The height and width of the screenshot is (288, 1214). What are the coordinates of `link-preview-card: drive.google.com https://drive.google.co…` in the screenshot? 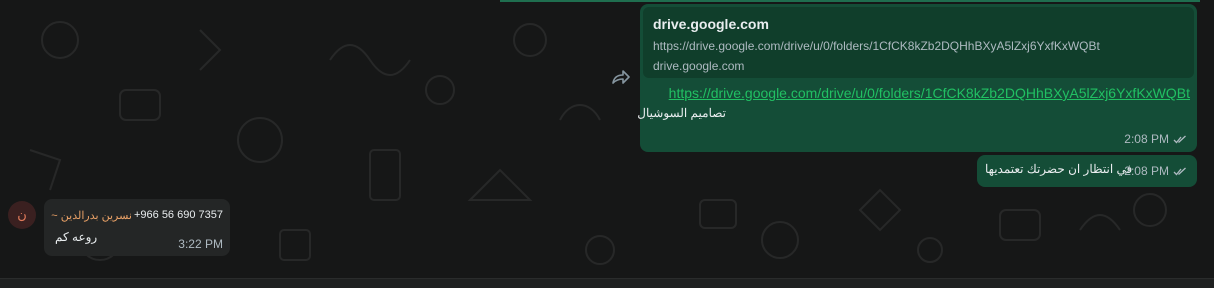 It's located at (918, 42).